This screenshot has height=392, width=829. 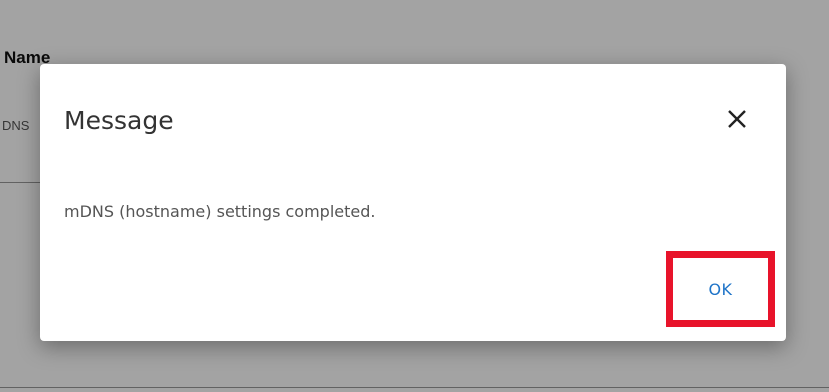 What do you see at coordinates (720, 289) in the screenshot?
I see `ok-button: OK` at bounding box center [720, 289].